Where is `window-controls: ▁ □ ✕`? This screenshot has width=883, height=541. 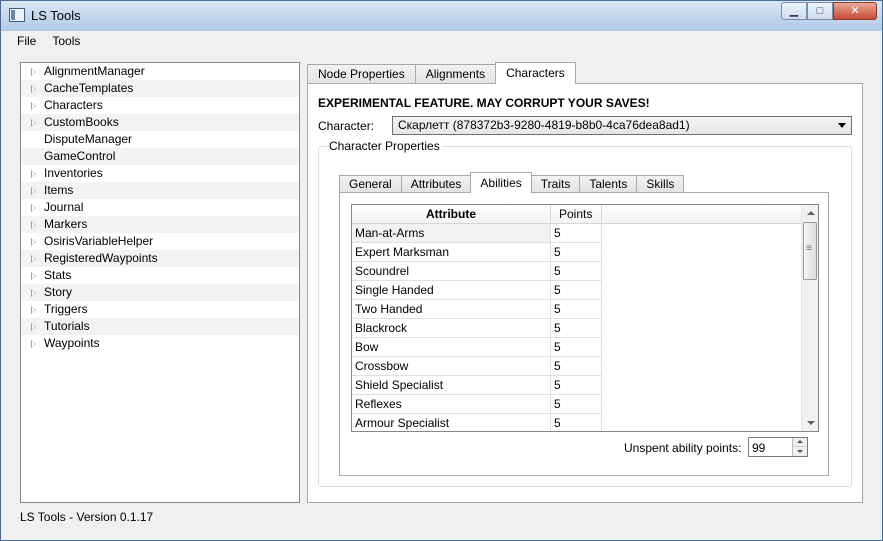
window-controls: ▁ □ ✕ is located at coordinates (829, 11).